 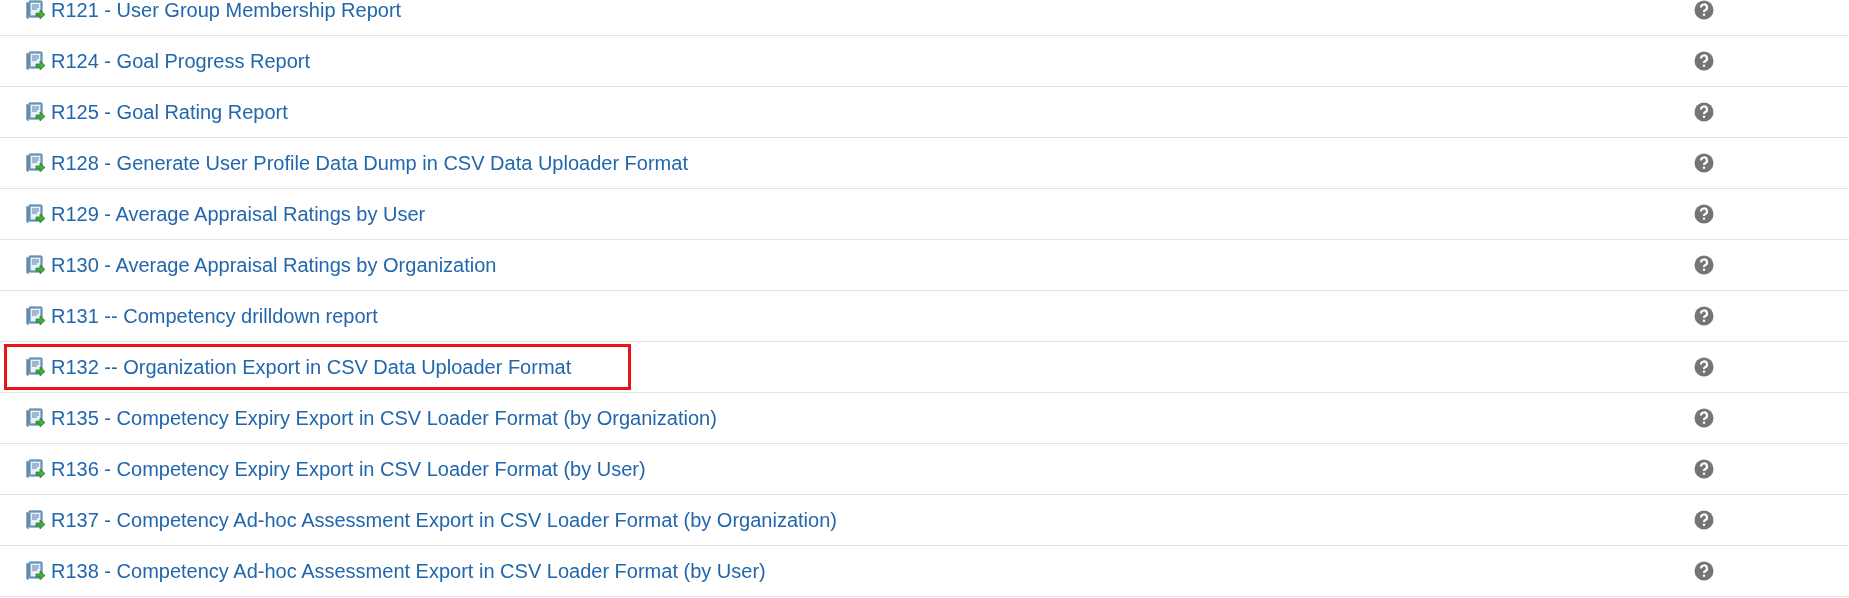 What do you see at coordinates (384, 418) in the screenshot?
I see `report-link: R135 - Competency Expiry Export in CSV Loader Format (by Organization)` at bounding box center [384, 418].